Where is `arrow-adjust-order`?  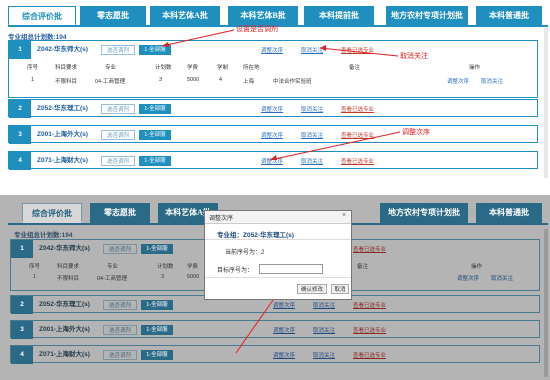 arrow-adjust-order is located at coordinates (335, 146).